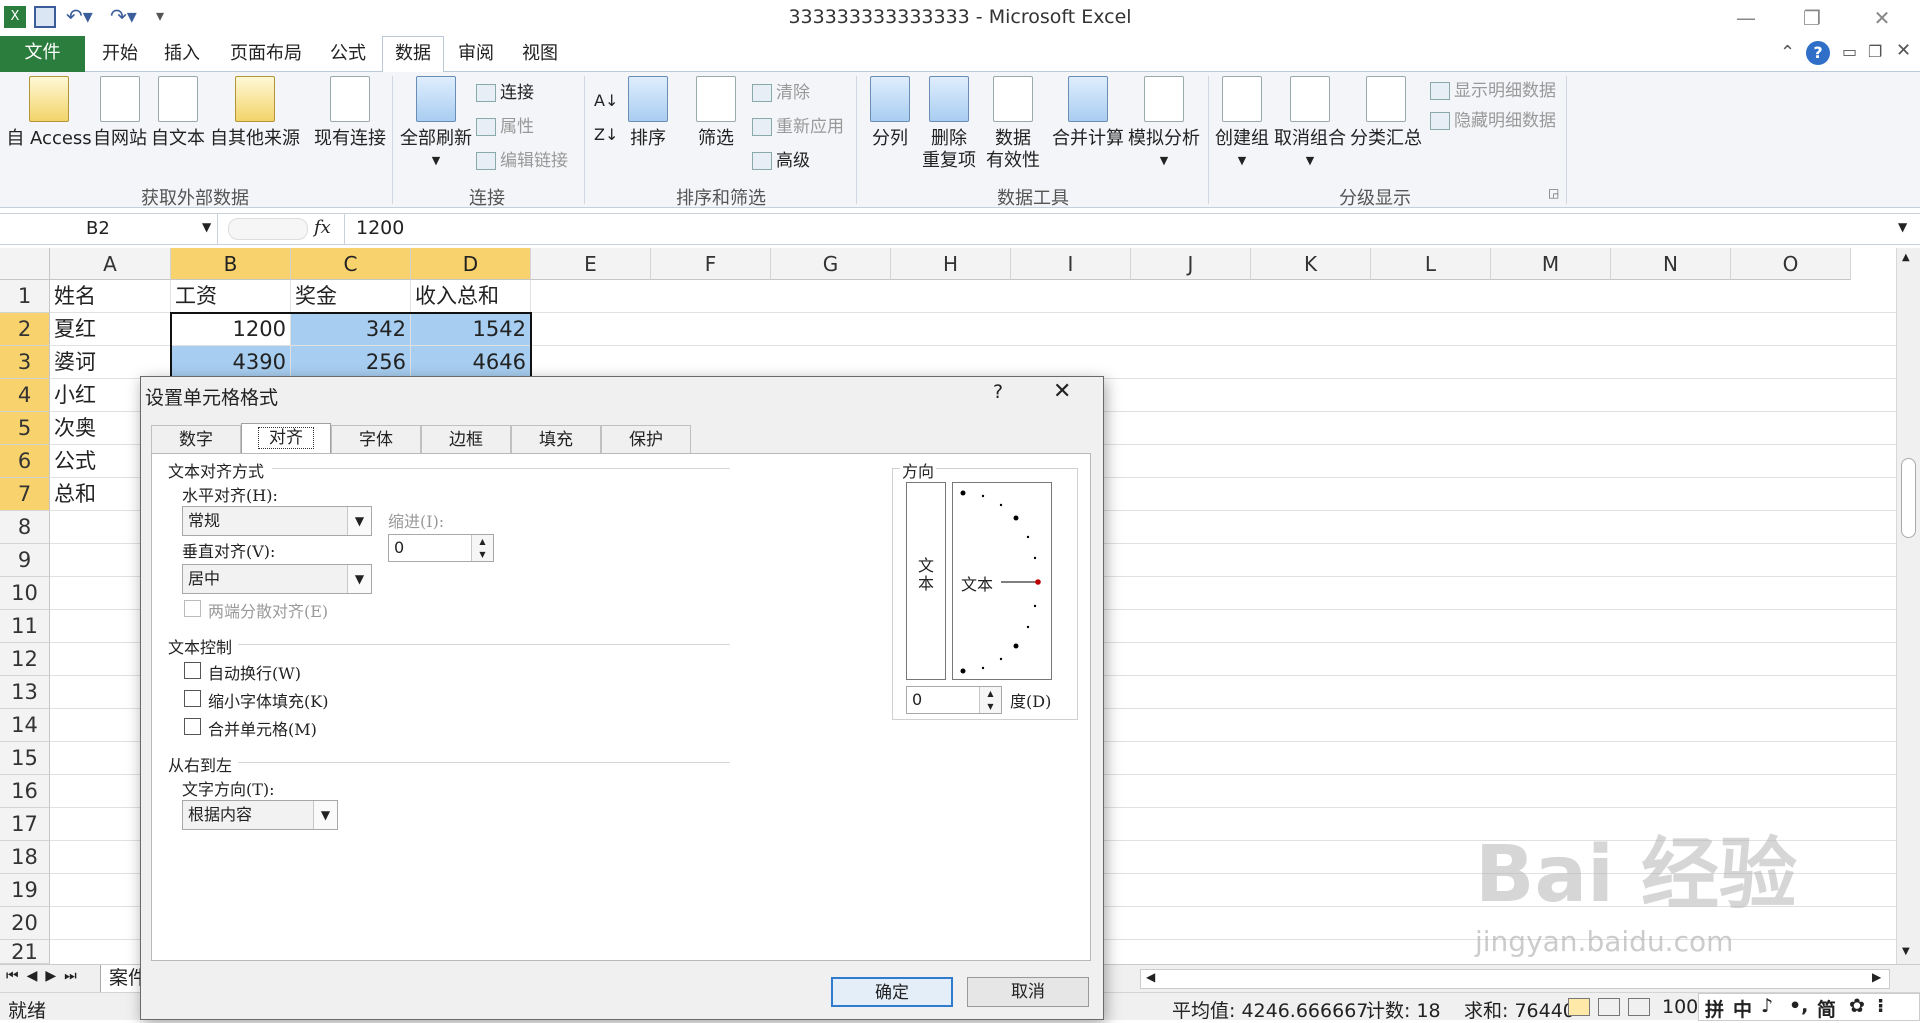  What do you see at coordinates (110, 296) in the screenshot?
I see `cell-a1: 姓名` at bounding box center [110, 296].